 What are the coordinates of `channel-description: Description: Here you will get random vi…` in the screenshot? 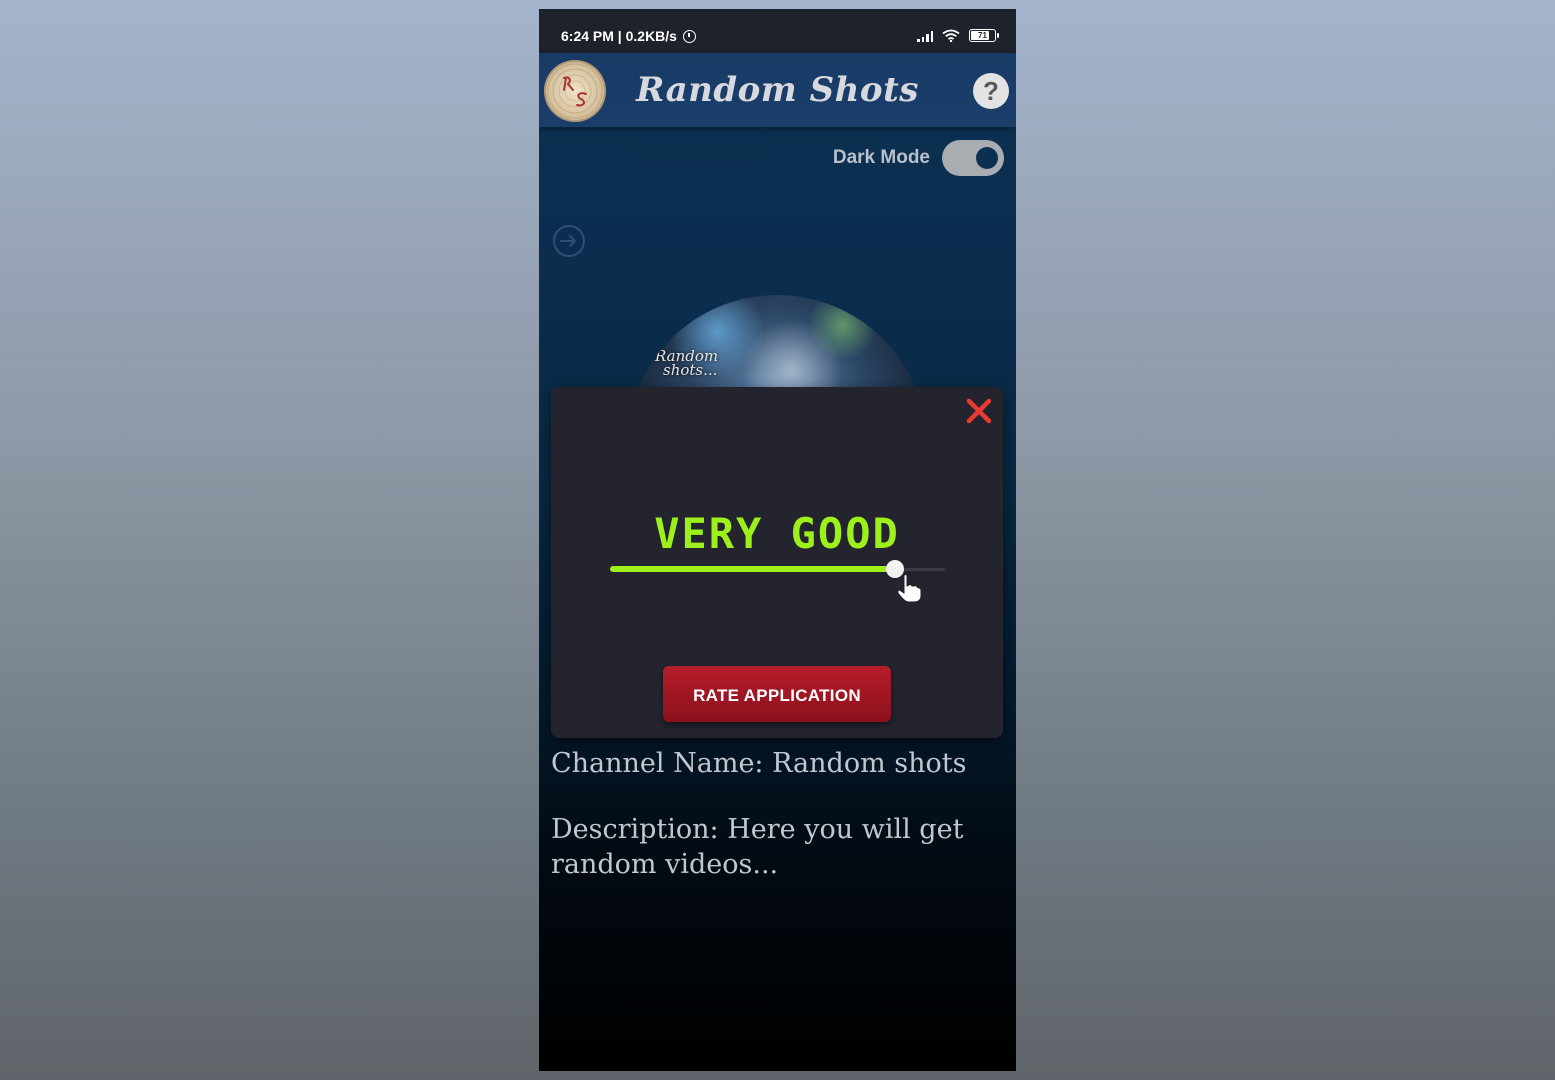 It's located at (757, 847).